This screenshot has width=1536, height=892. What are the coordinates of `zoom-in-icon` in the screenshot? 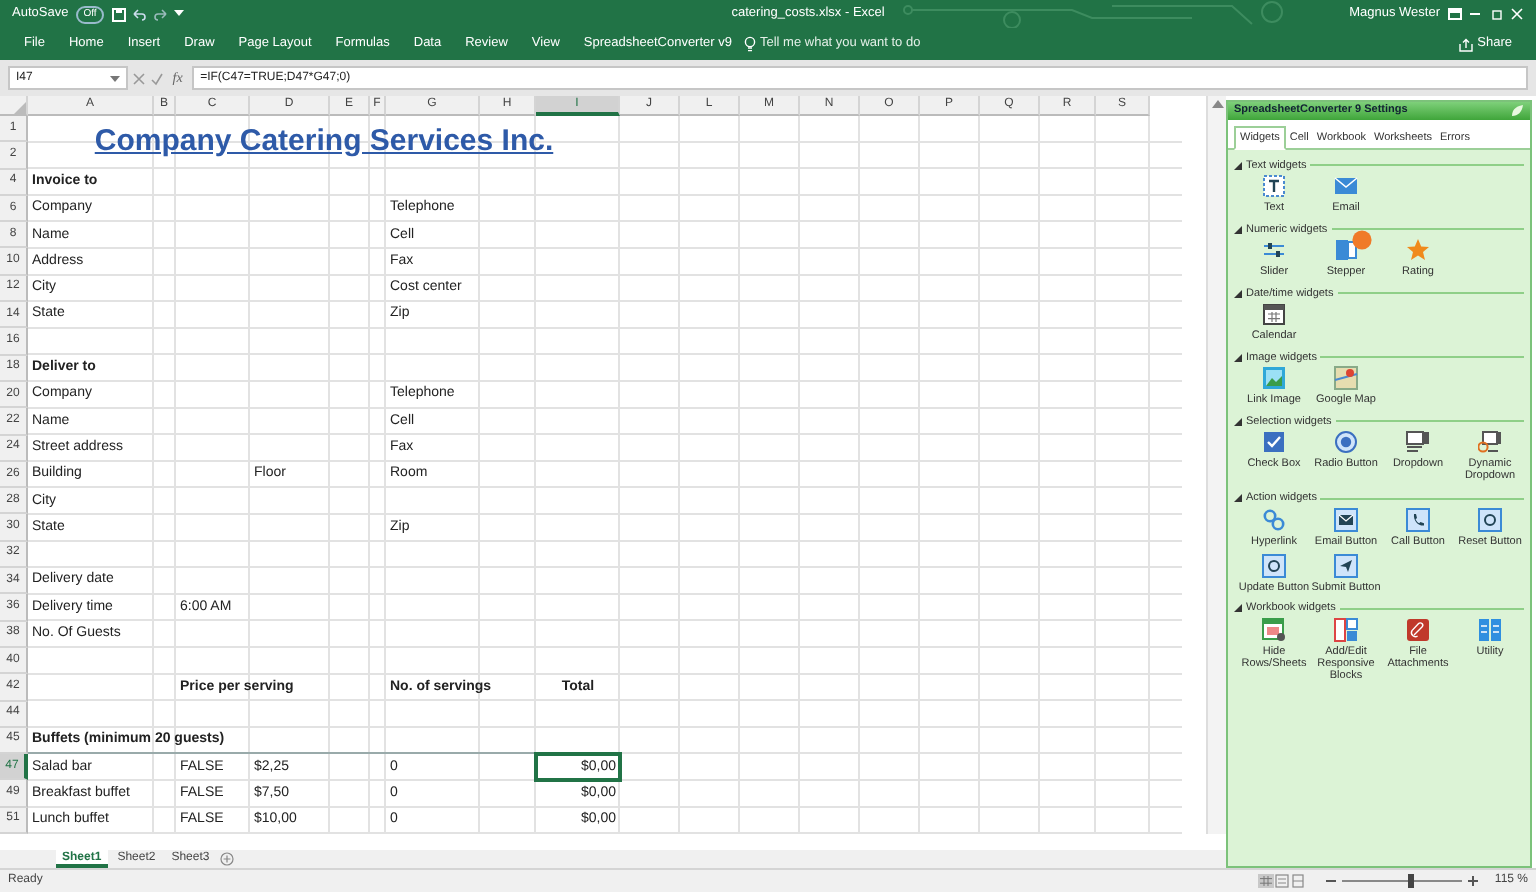 It's located at (1473, 881).